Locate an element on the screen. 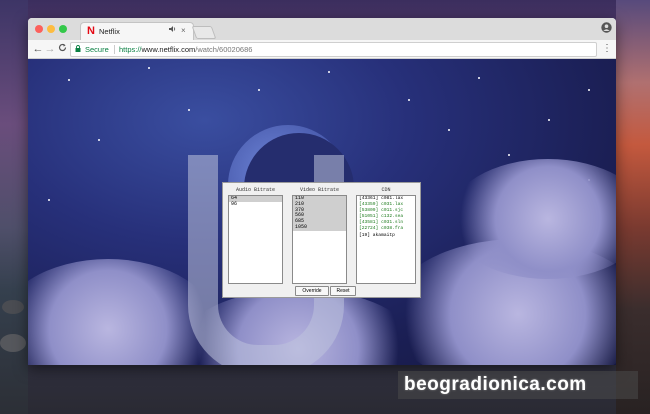  audio-option: 96 is located at coordinates (255, 204).